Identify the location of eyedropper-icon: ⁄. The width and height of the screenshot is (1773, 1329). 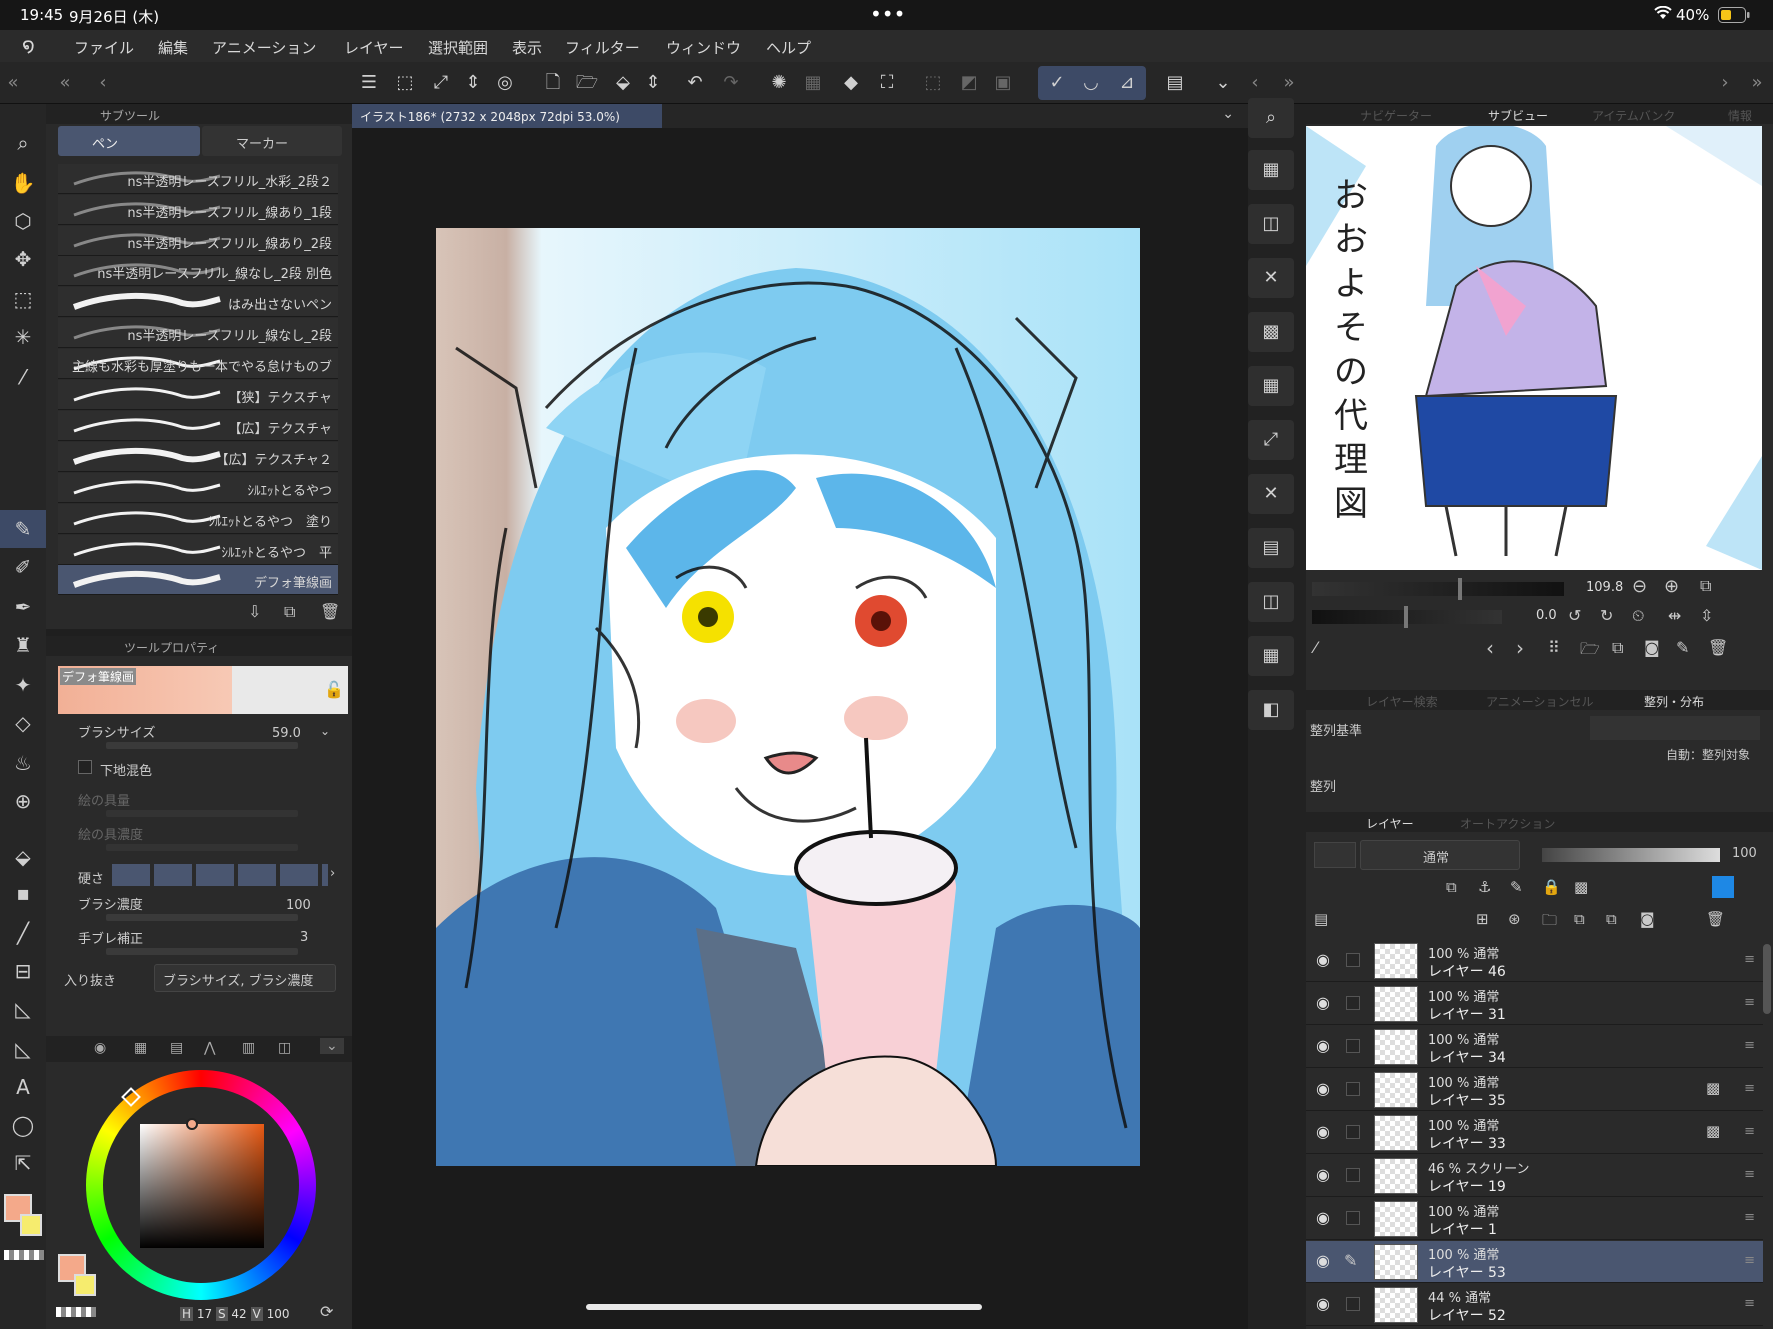
(23, 377).